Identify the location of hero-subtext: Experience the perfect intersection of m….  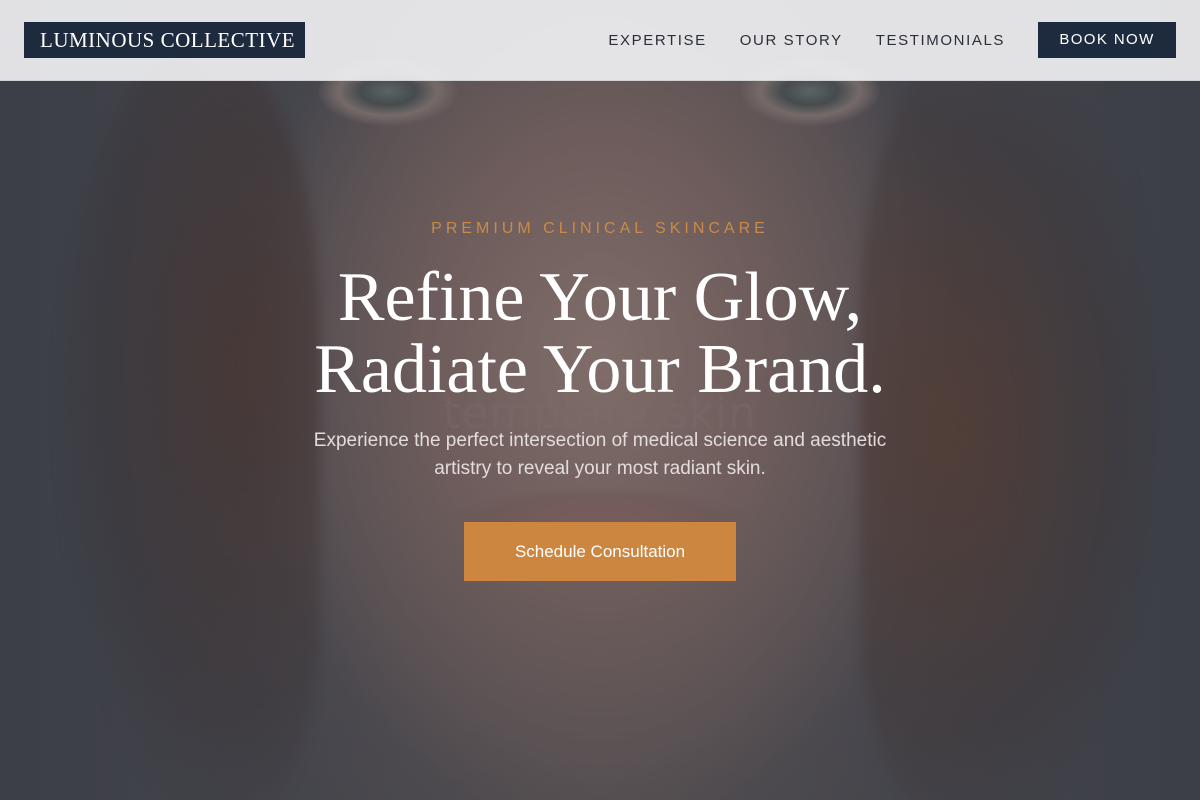
(600, 455).